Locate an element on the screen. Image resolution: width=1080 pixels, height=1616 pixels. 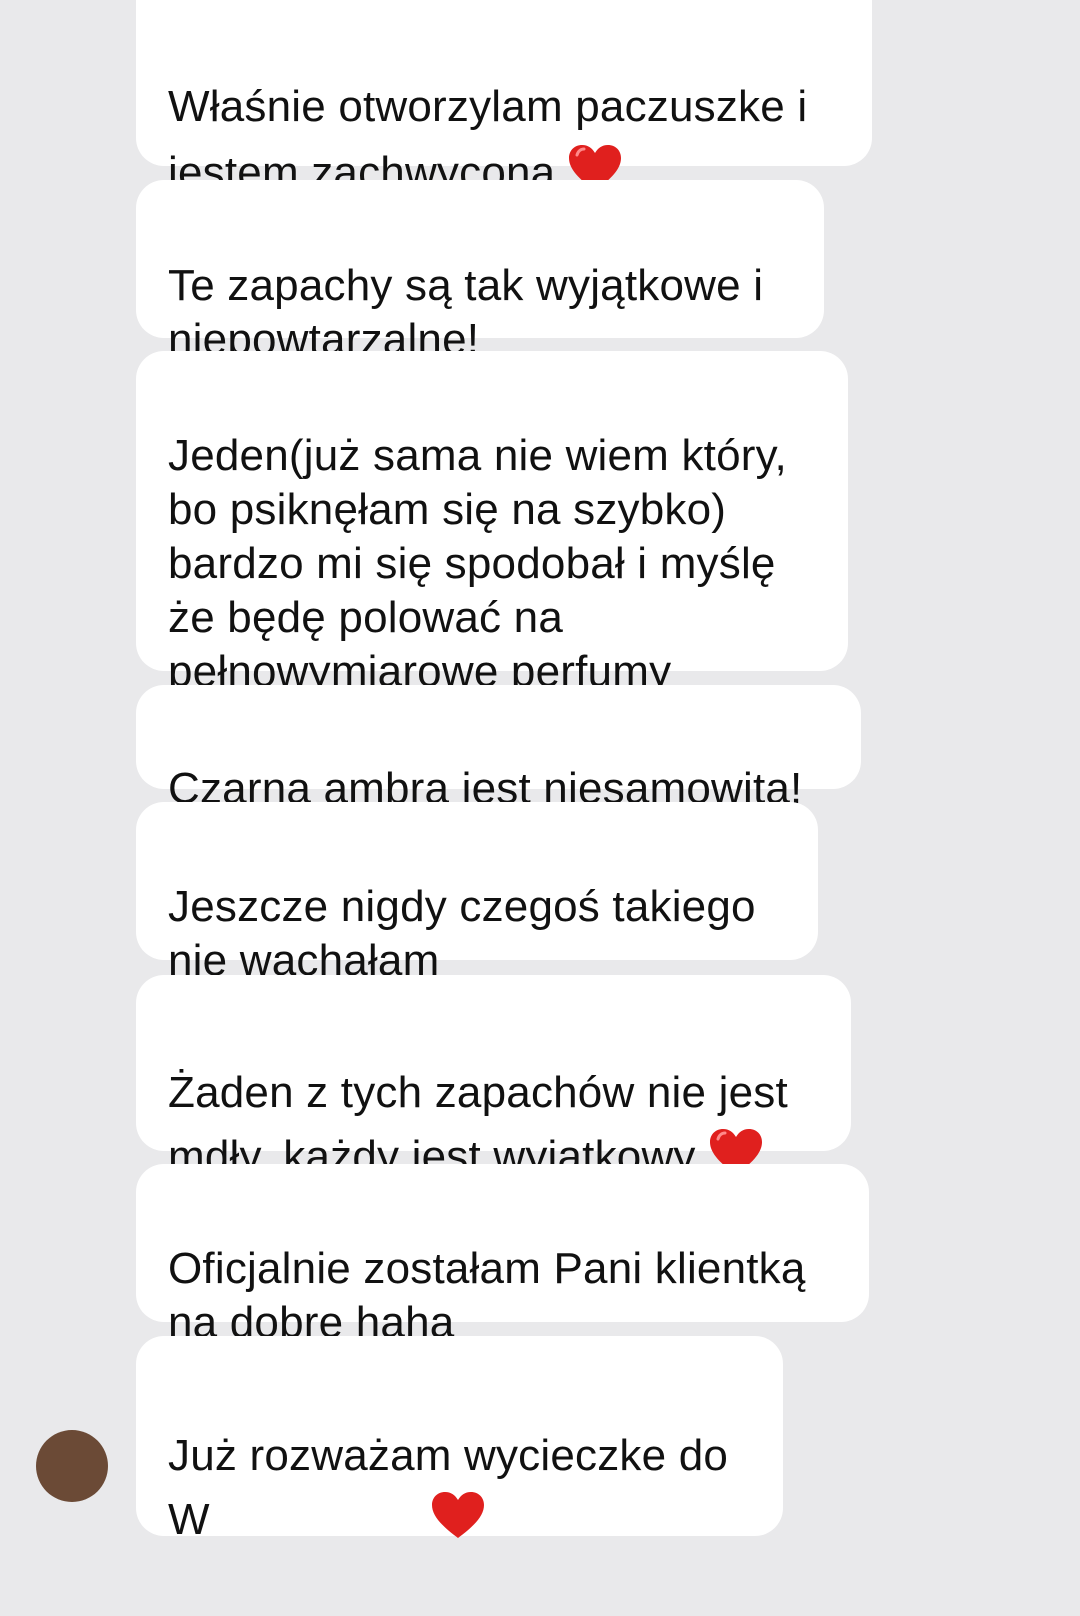
red-heart-icon is located at coordinates (458, 1515).